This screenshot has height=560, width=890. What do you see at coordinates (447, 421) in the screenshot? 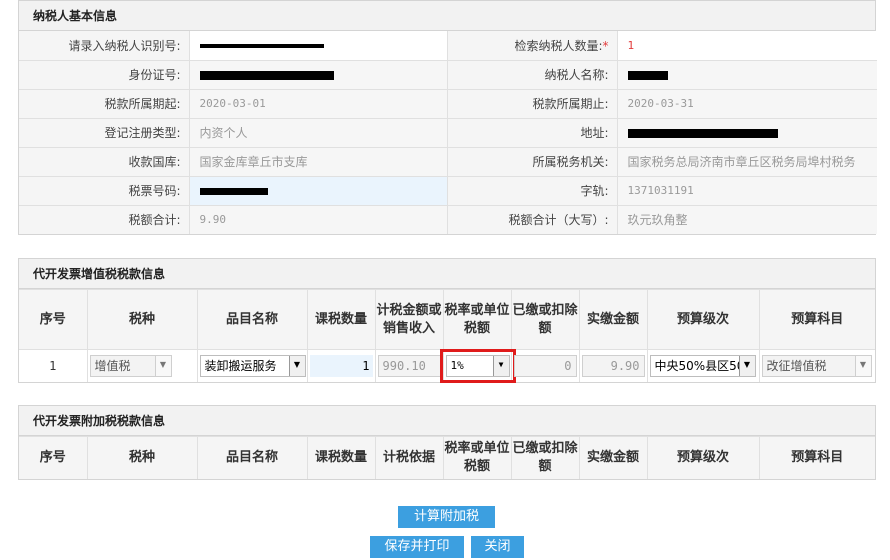
I see `panel-title: 代开发票附加税税款信息` at bounding box center [447, 421].